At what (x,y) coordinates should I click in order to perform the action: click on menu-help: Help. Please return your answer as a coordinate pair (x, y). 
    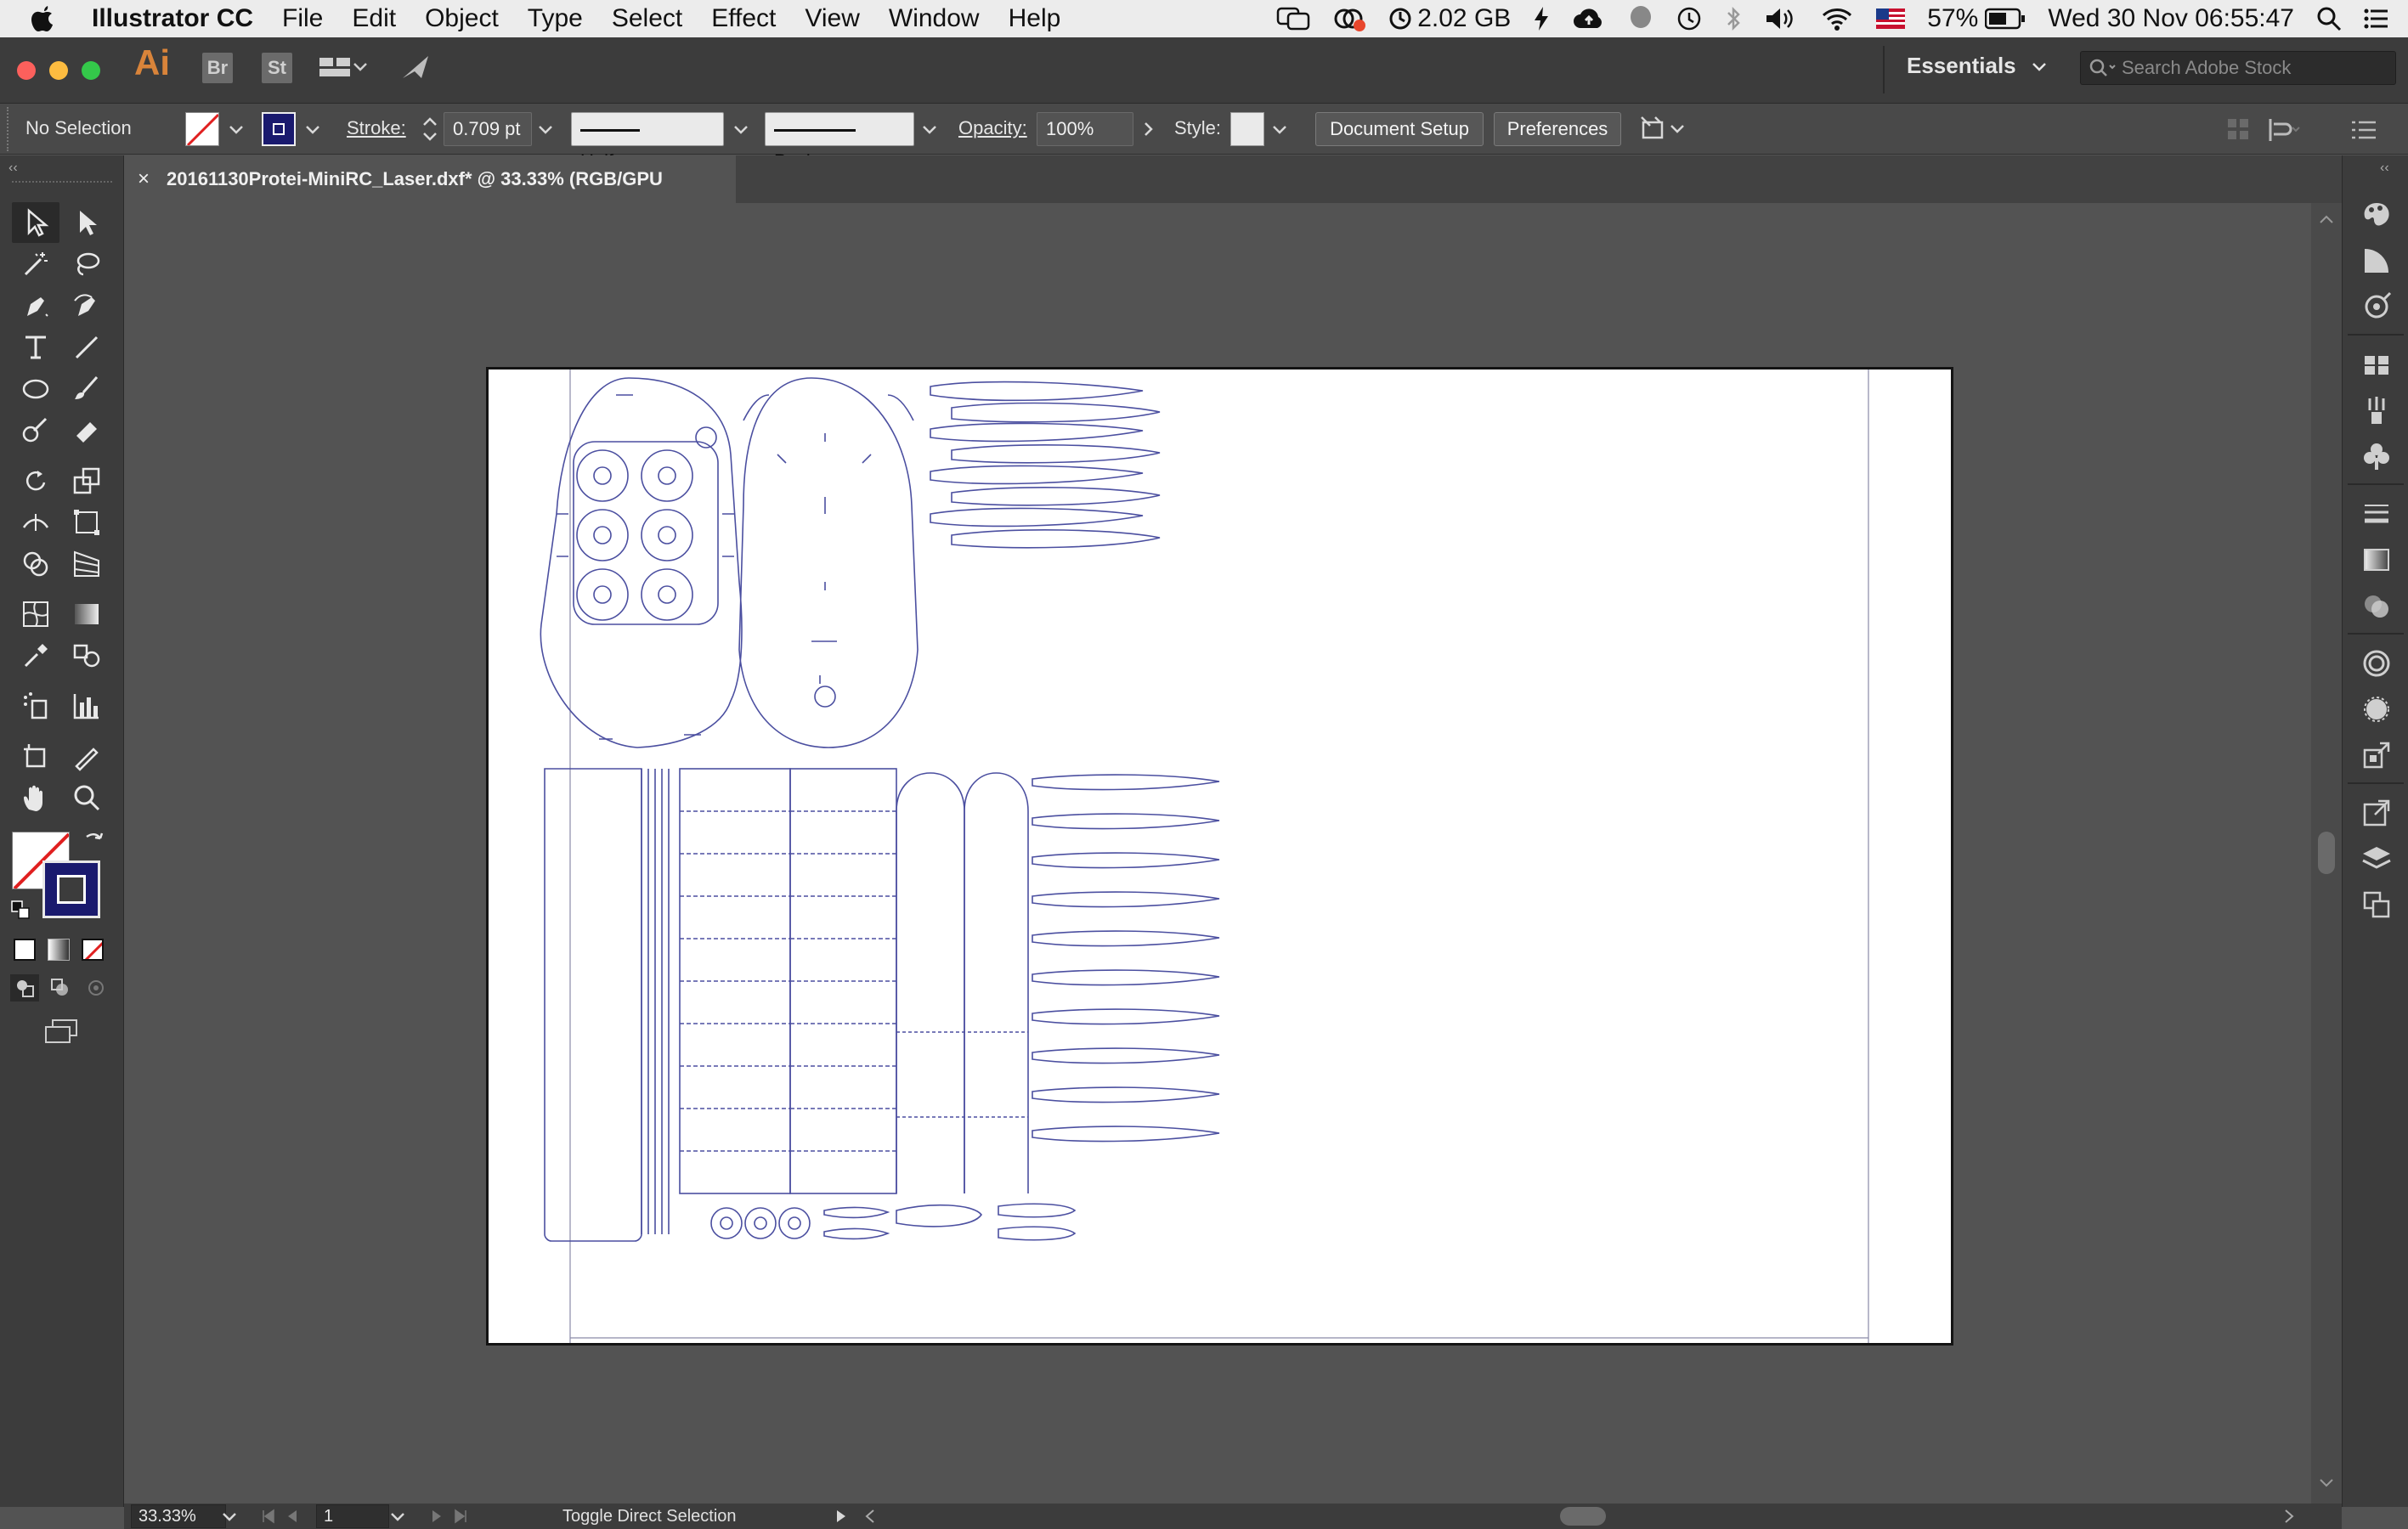
    Looking at the image, I should click on (1035, 18).